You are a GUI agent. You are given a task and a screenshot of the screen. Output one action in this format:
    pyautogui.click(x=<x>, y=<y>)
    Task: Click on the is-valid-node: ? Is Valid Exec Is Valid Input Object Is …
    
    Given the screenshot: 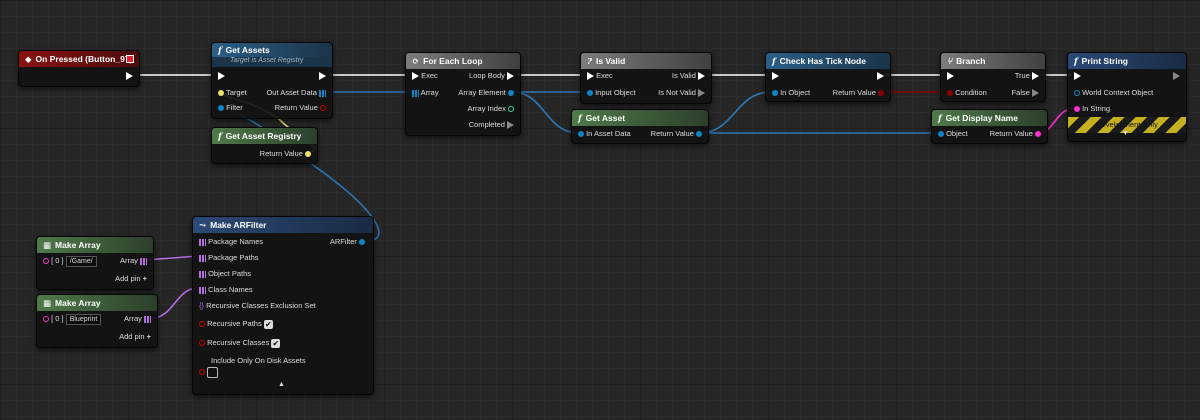 What is the action you would take?
    pyautogui.click(x=646, y=78)
    